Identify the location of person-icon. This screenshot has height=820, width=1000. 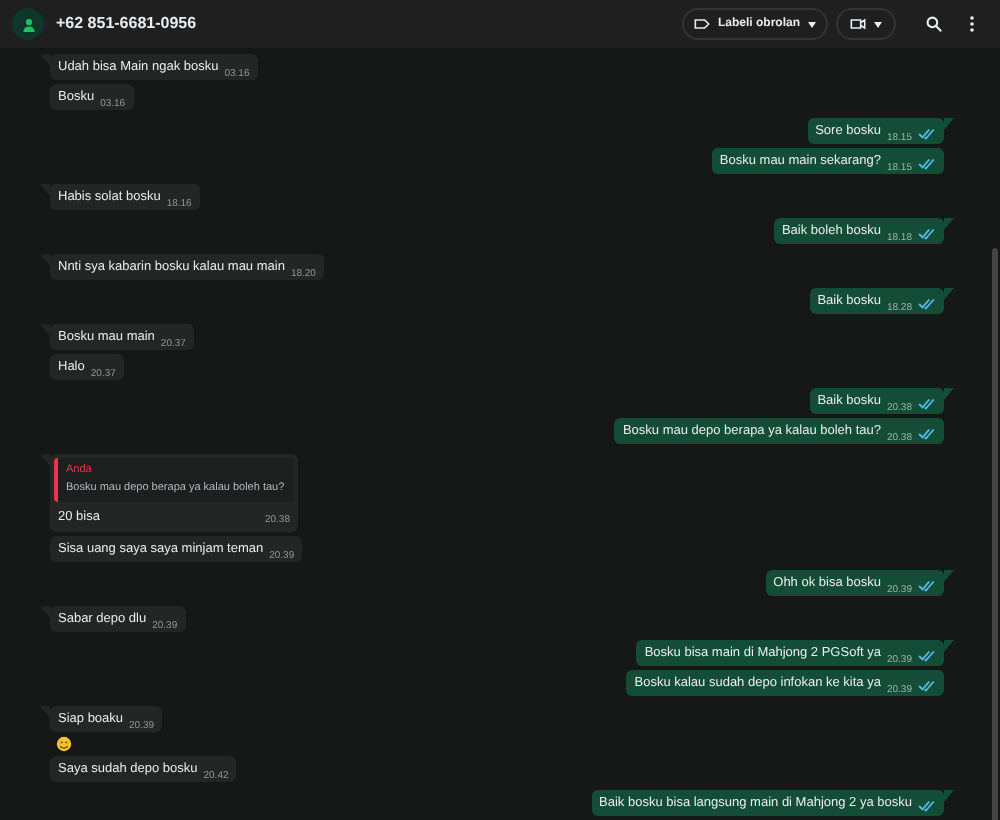
(28, 24).